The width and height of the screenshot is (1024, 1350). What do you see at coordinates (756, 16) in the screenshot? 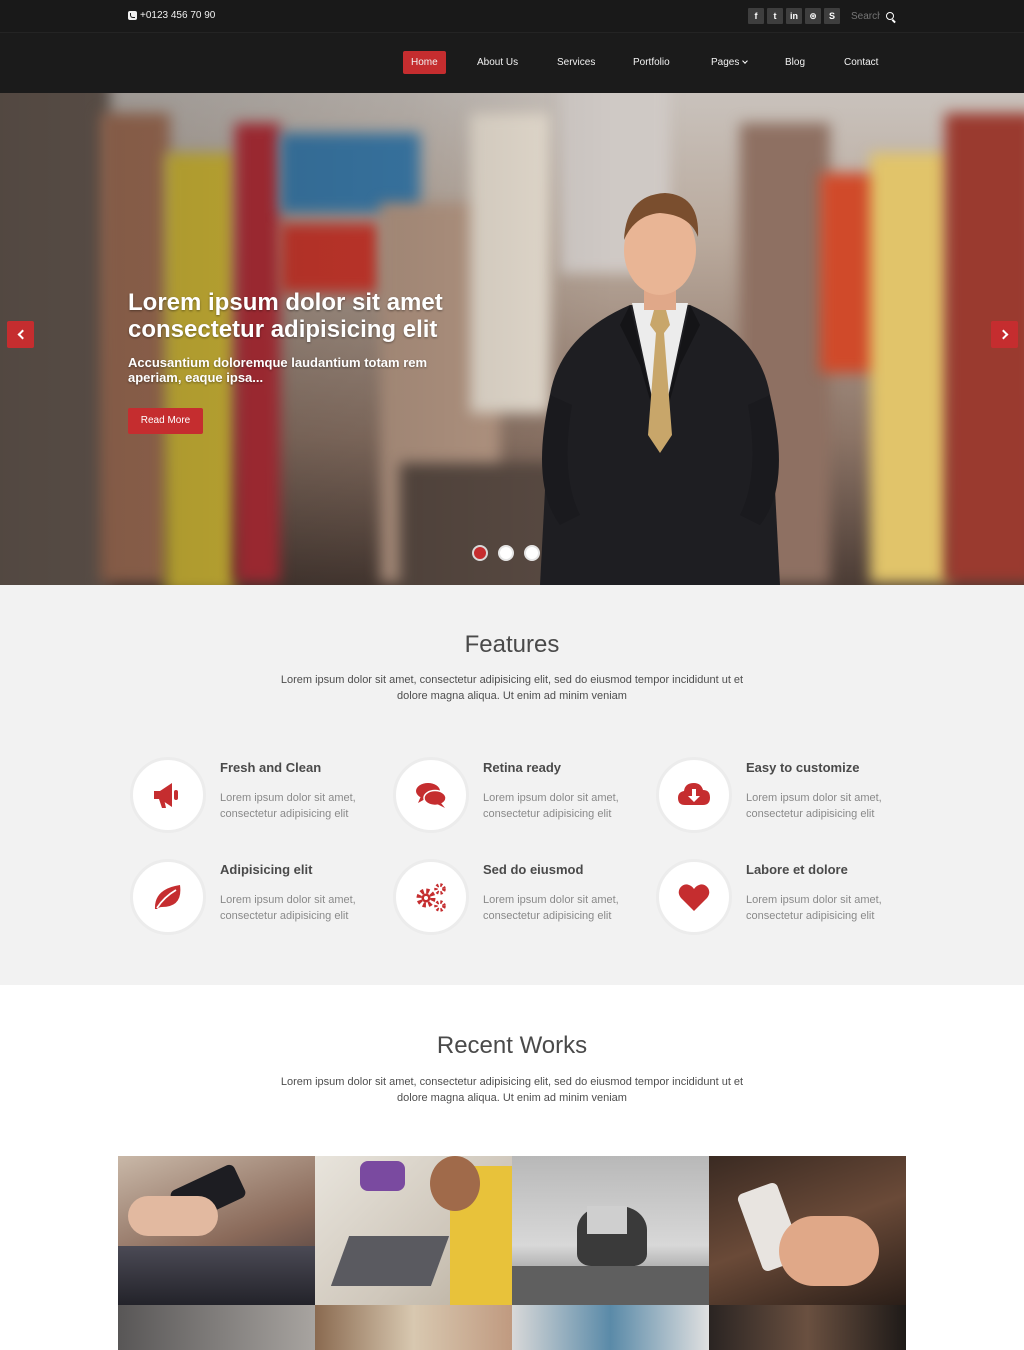
I see `facebook-icon: f` at bounding box center [756, 16].